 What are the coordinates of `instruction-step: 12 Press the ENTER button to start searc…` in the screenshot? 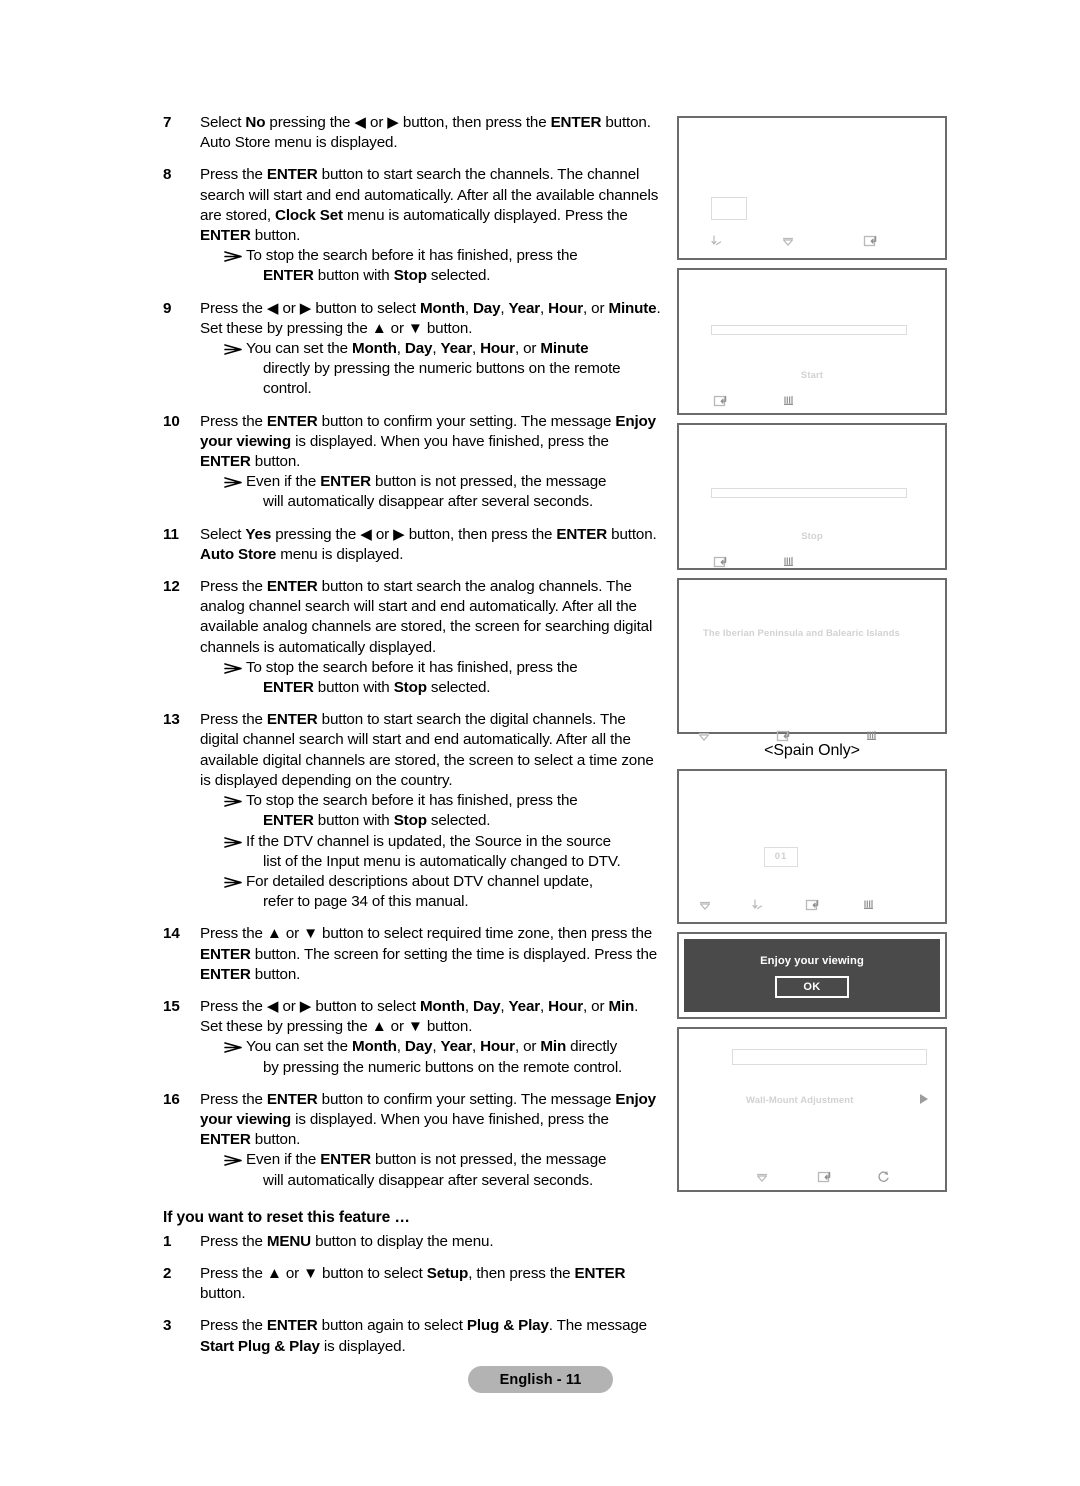 It's located at (413, 637).